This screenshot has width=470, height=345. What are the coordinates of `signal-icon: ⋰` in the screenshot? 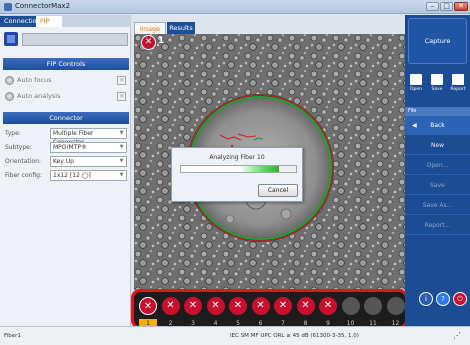 It's located at (457, 335).